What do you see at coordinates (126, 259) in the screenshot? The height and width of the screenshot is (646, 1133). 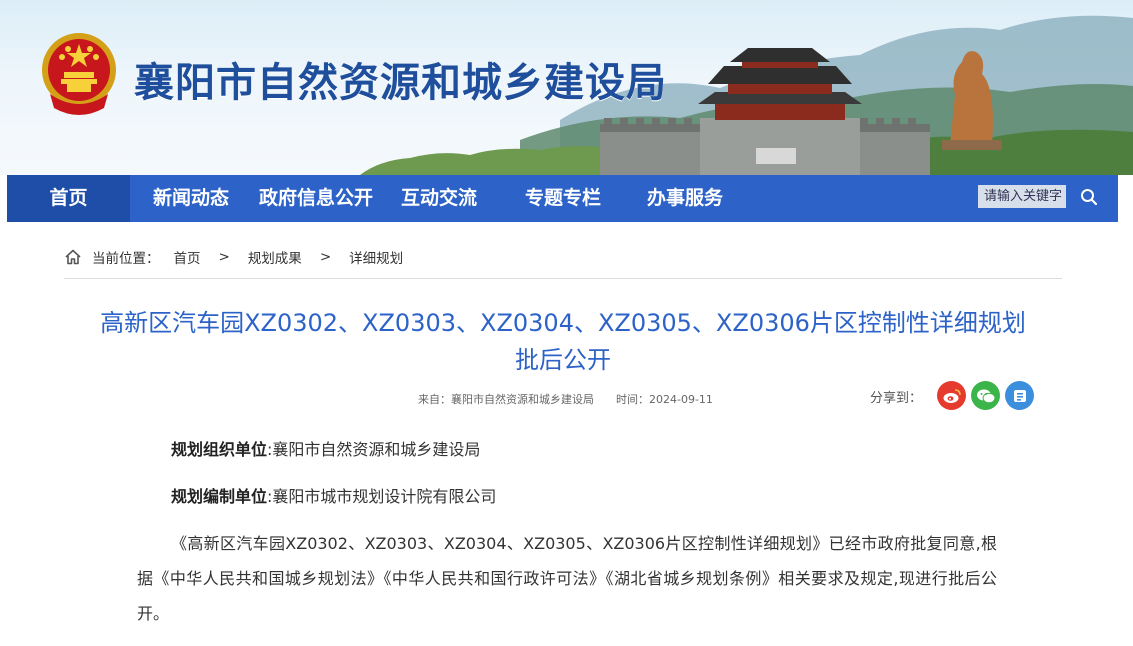 I see `breadcrumb-label: 当前位置：` at bounding box center [126, 259].